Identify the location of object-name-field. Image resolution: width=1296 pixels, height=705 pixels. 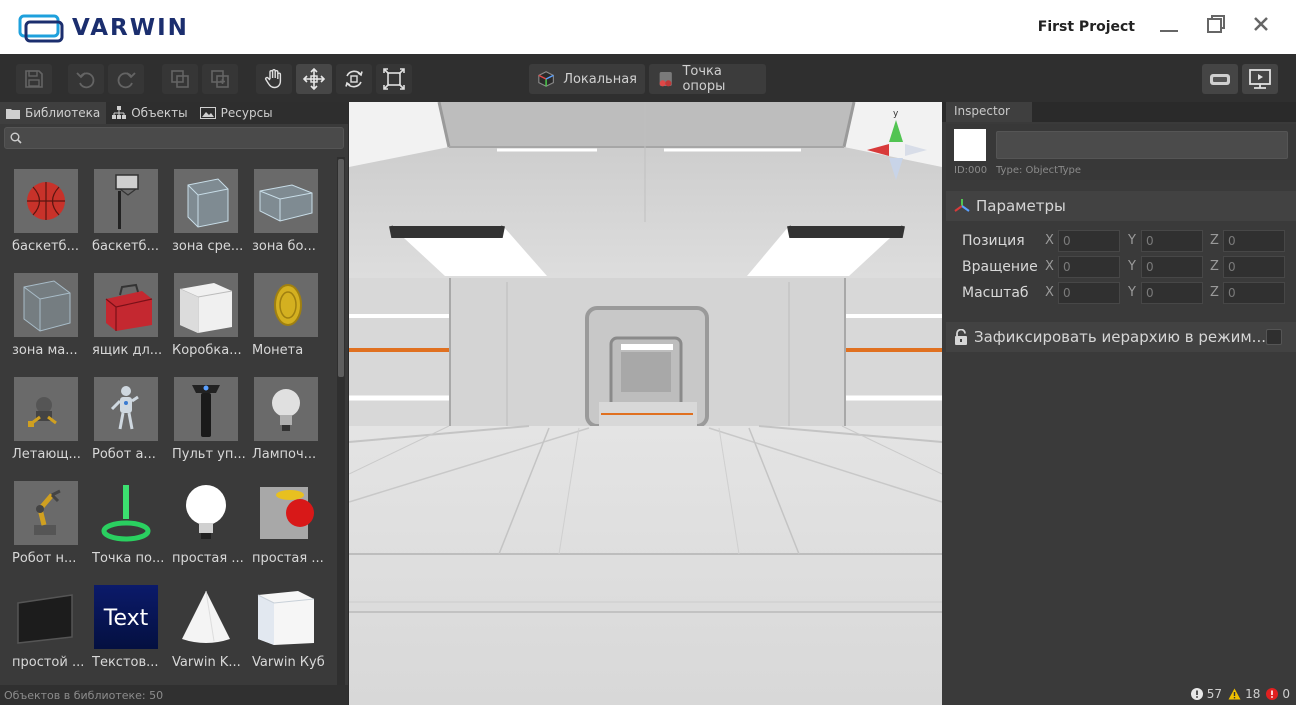
(1142, 145).